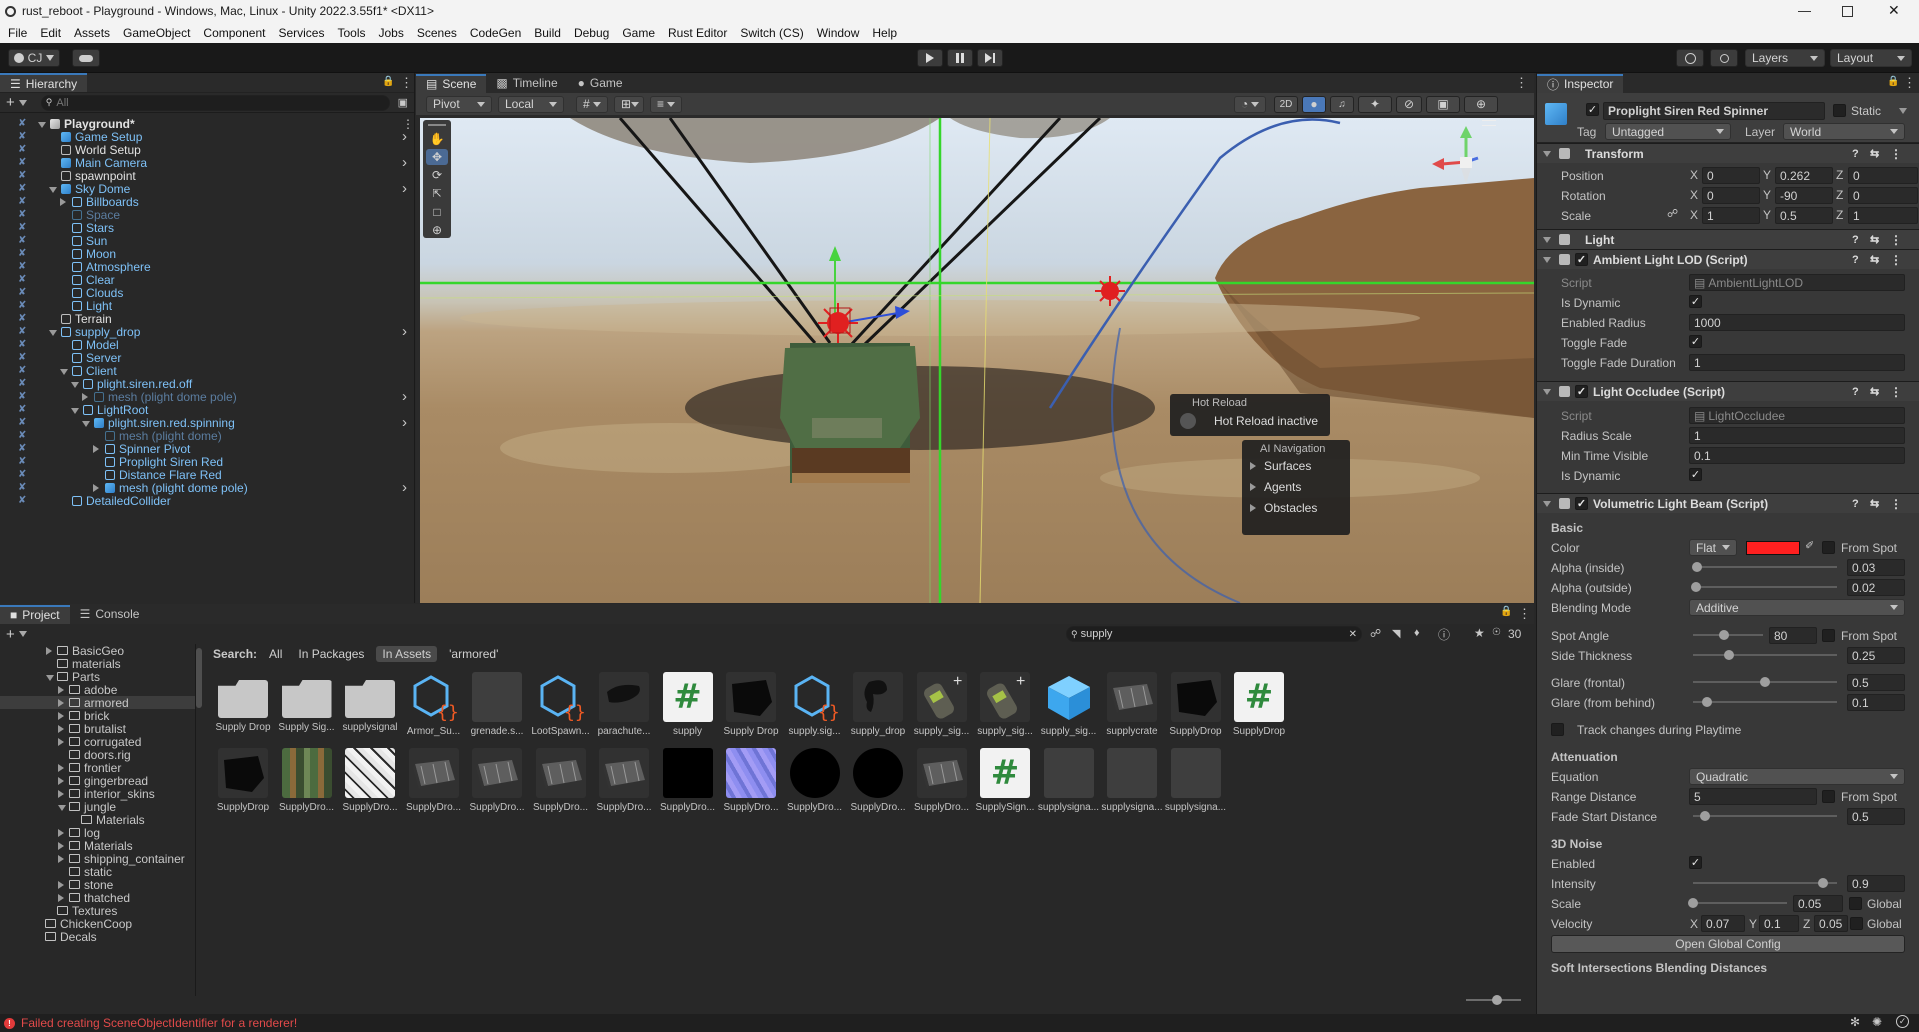 The image size is (1919, 1032). I want to click on folder-tree-item: Decals, so click(97, 937).